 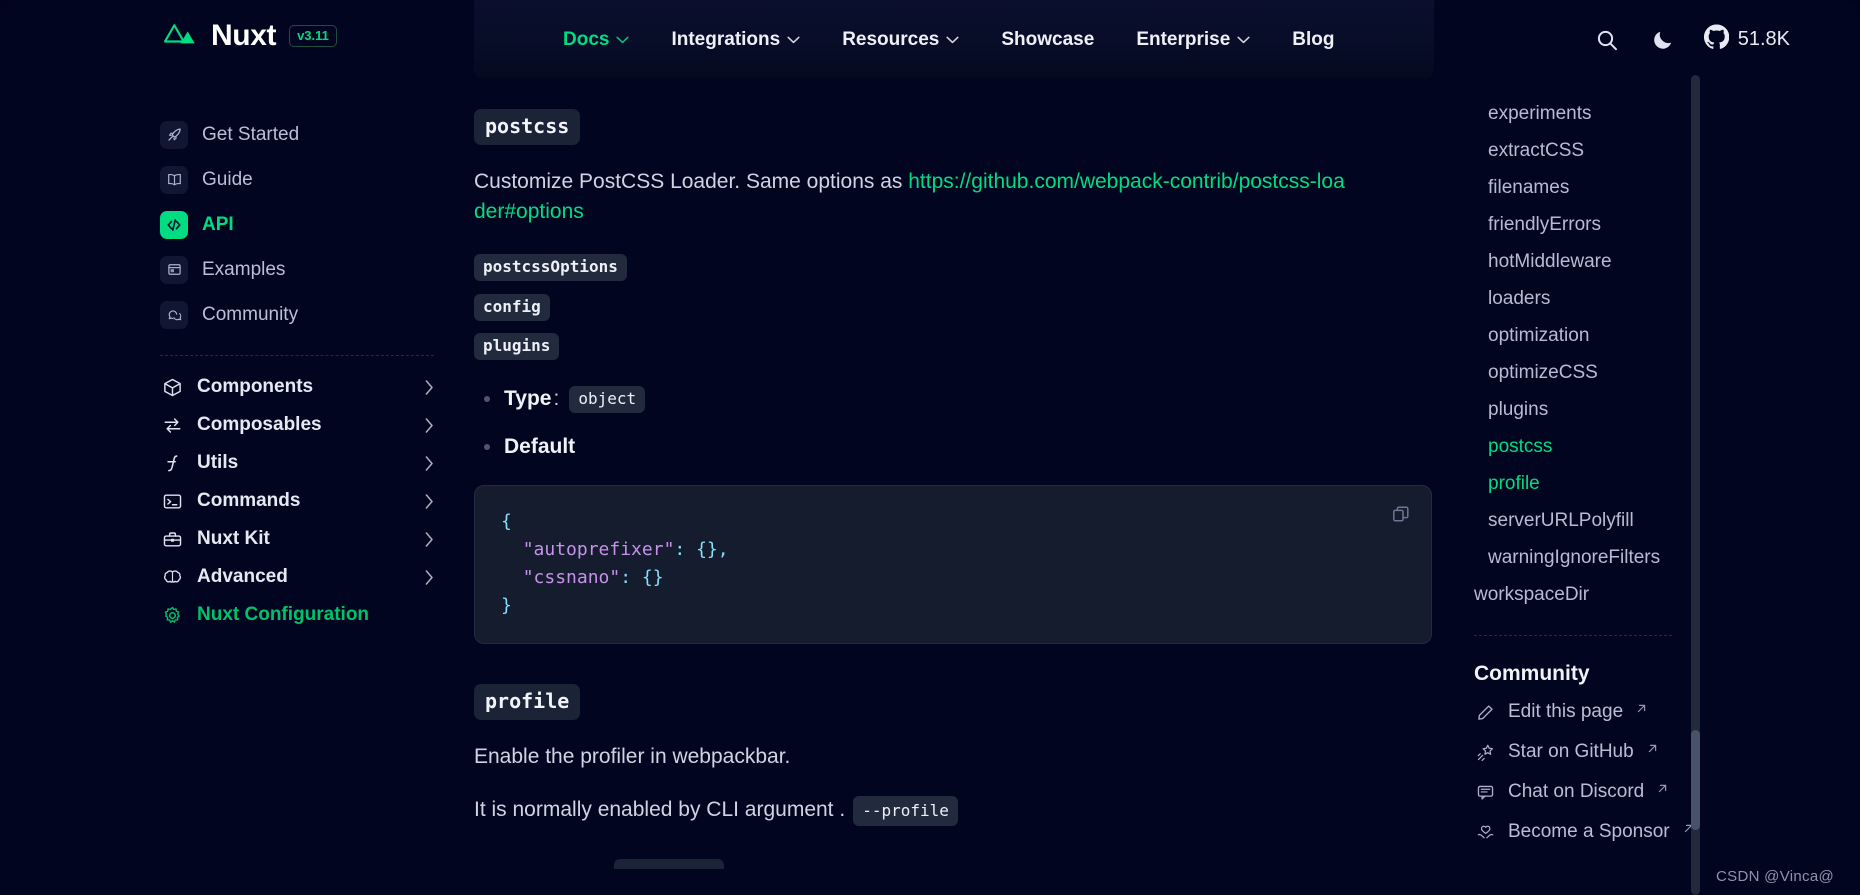 What do you see at coordinates (297, 269) in the screenshot?
I see `sidebar-item-examples: Examples` at bounding box center [297, 269].